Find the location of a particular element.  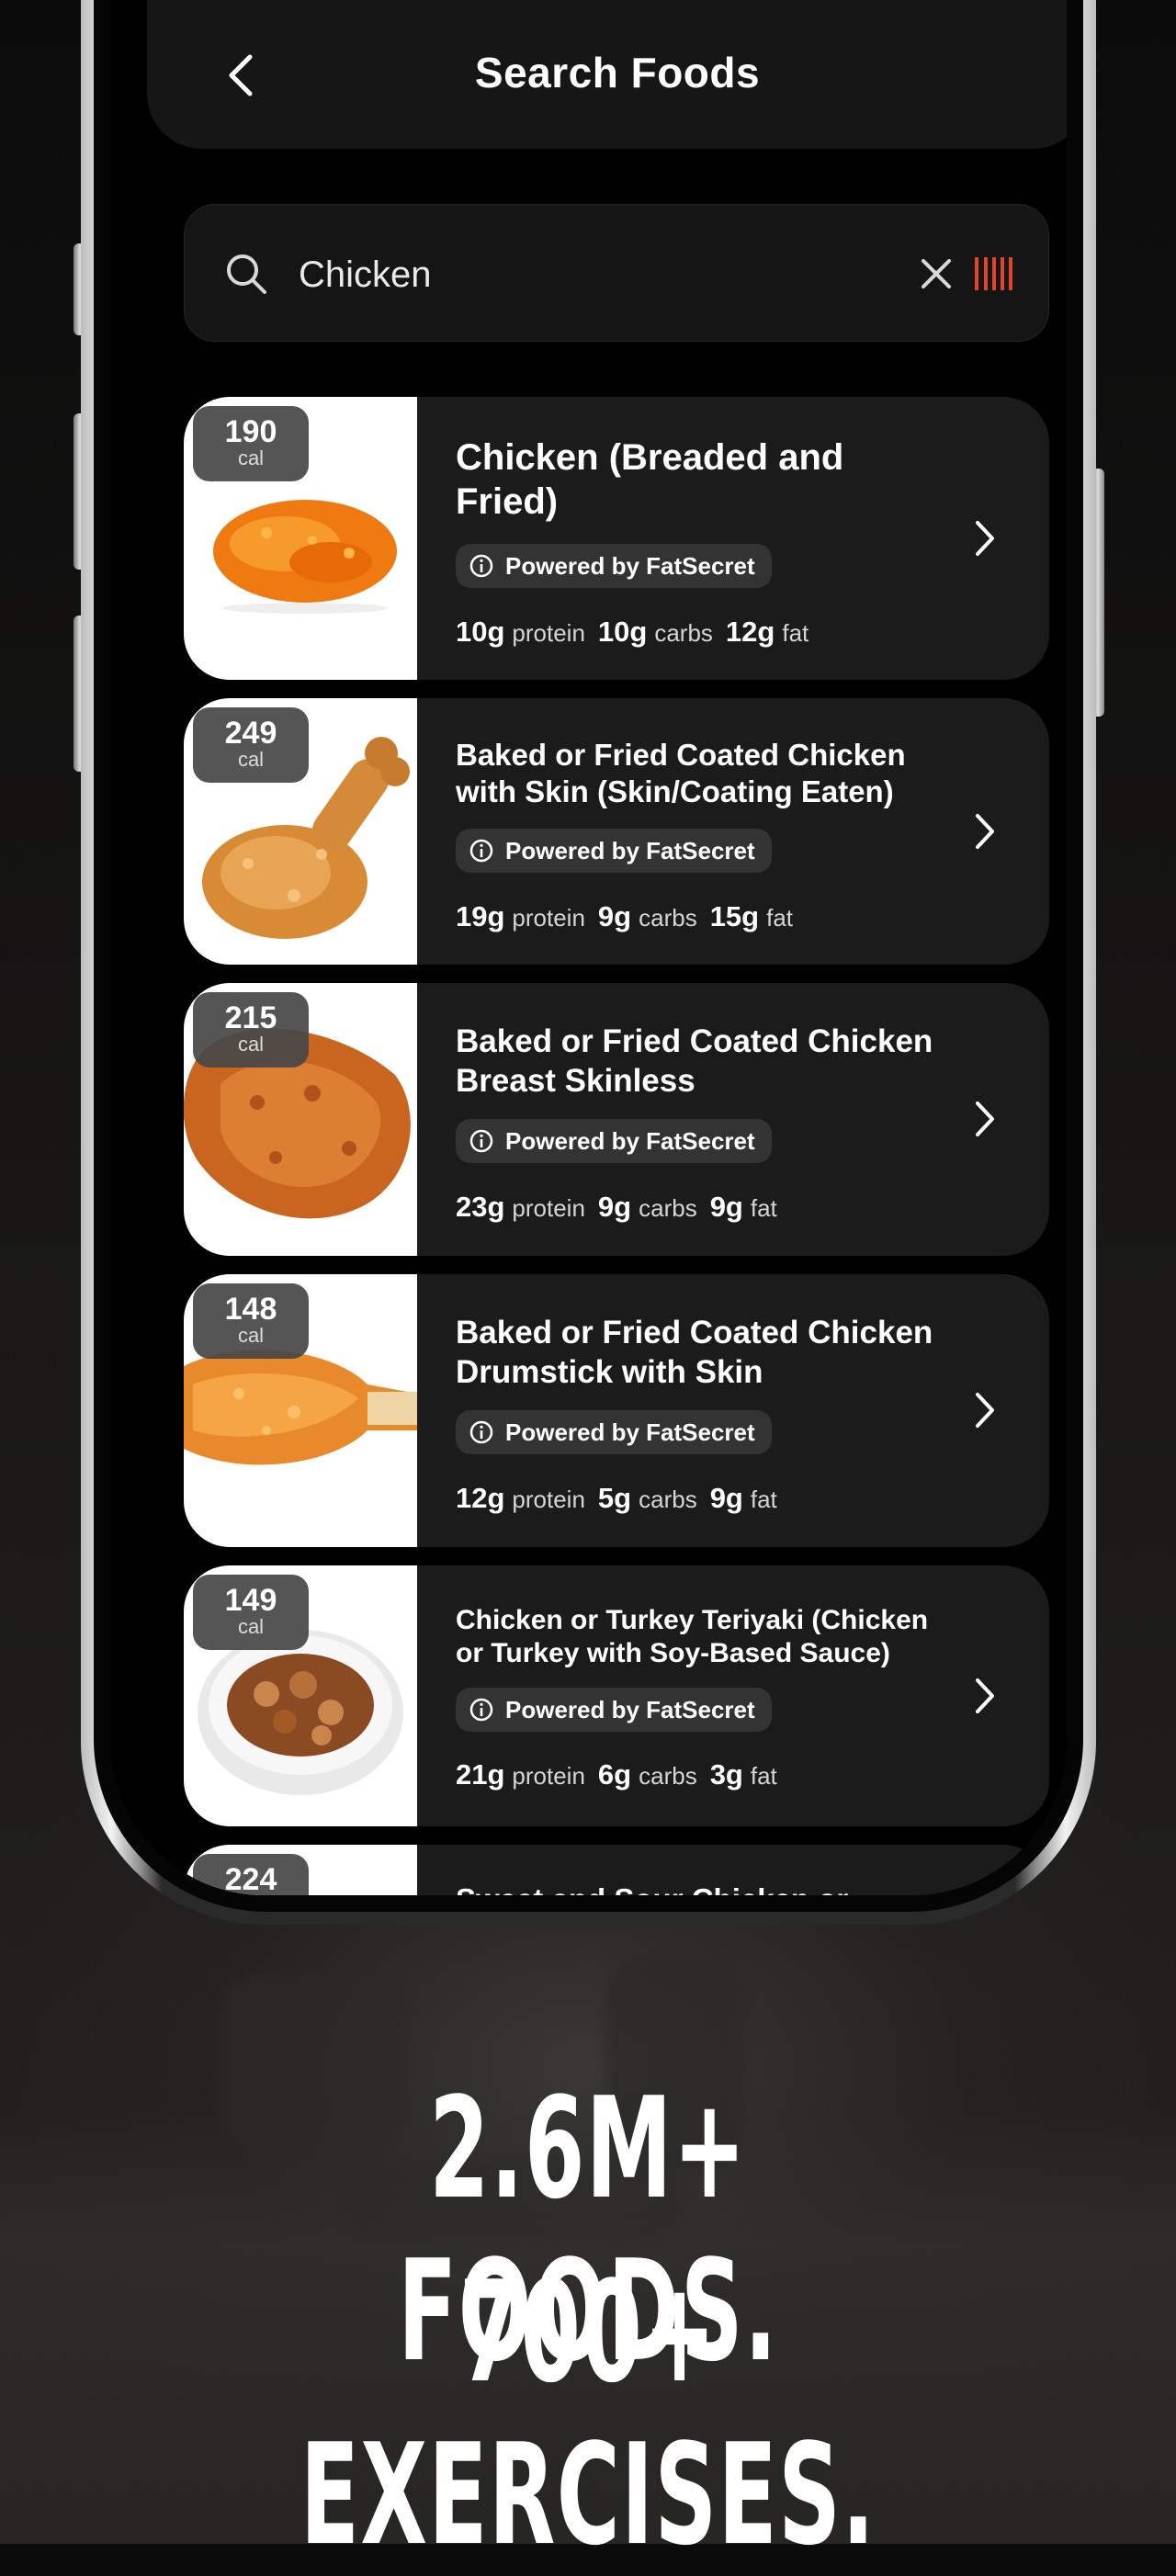

protein-value: 19g is located at coordinates (480, 916).